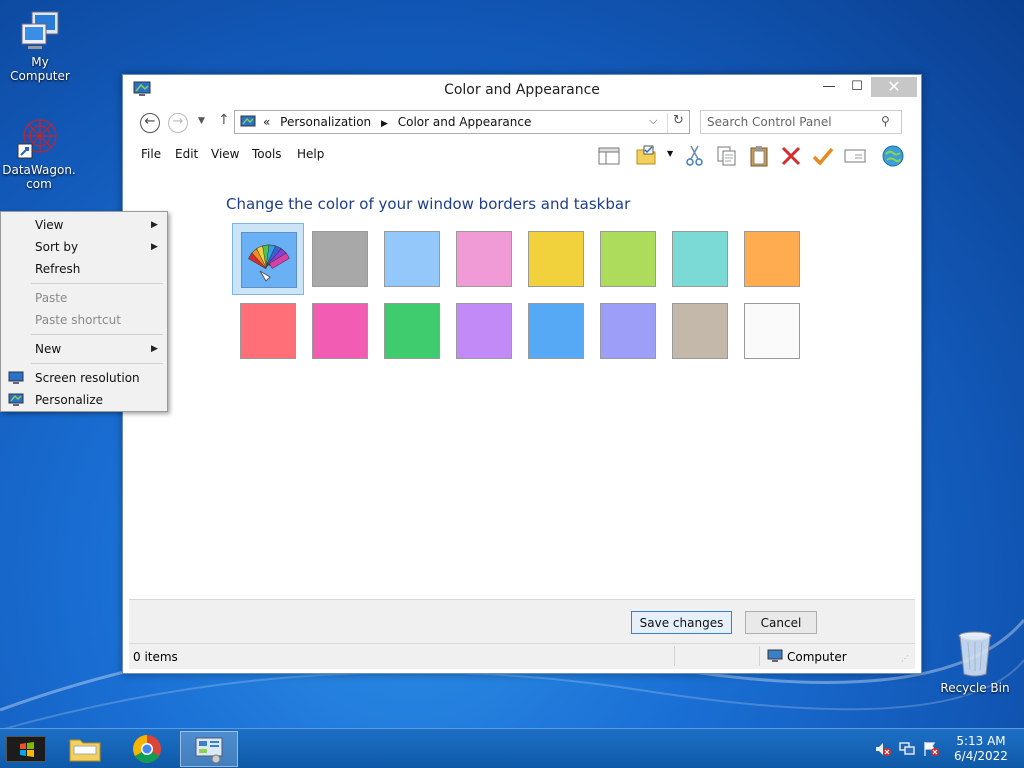 The image size is (1024, 768). Describe the element at coordinates (151, 154) in the screenshot. I see `menu-file: File` at that location.